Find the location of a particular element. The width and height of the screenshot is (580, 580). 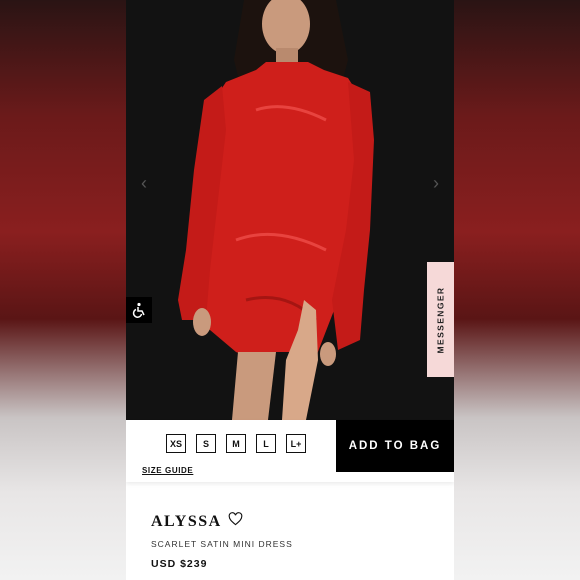

product-subtitle: SCARLET SATIN MINI DRESS is located at coordinates (222, 544).